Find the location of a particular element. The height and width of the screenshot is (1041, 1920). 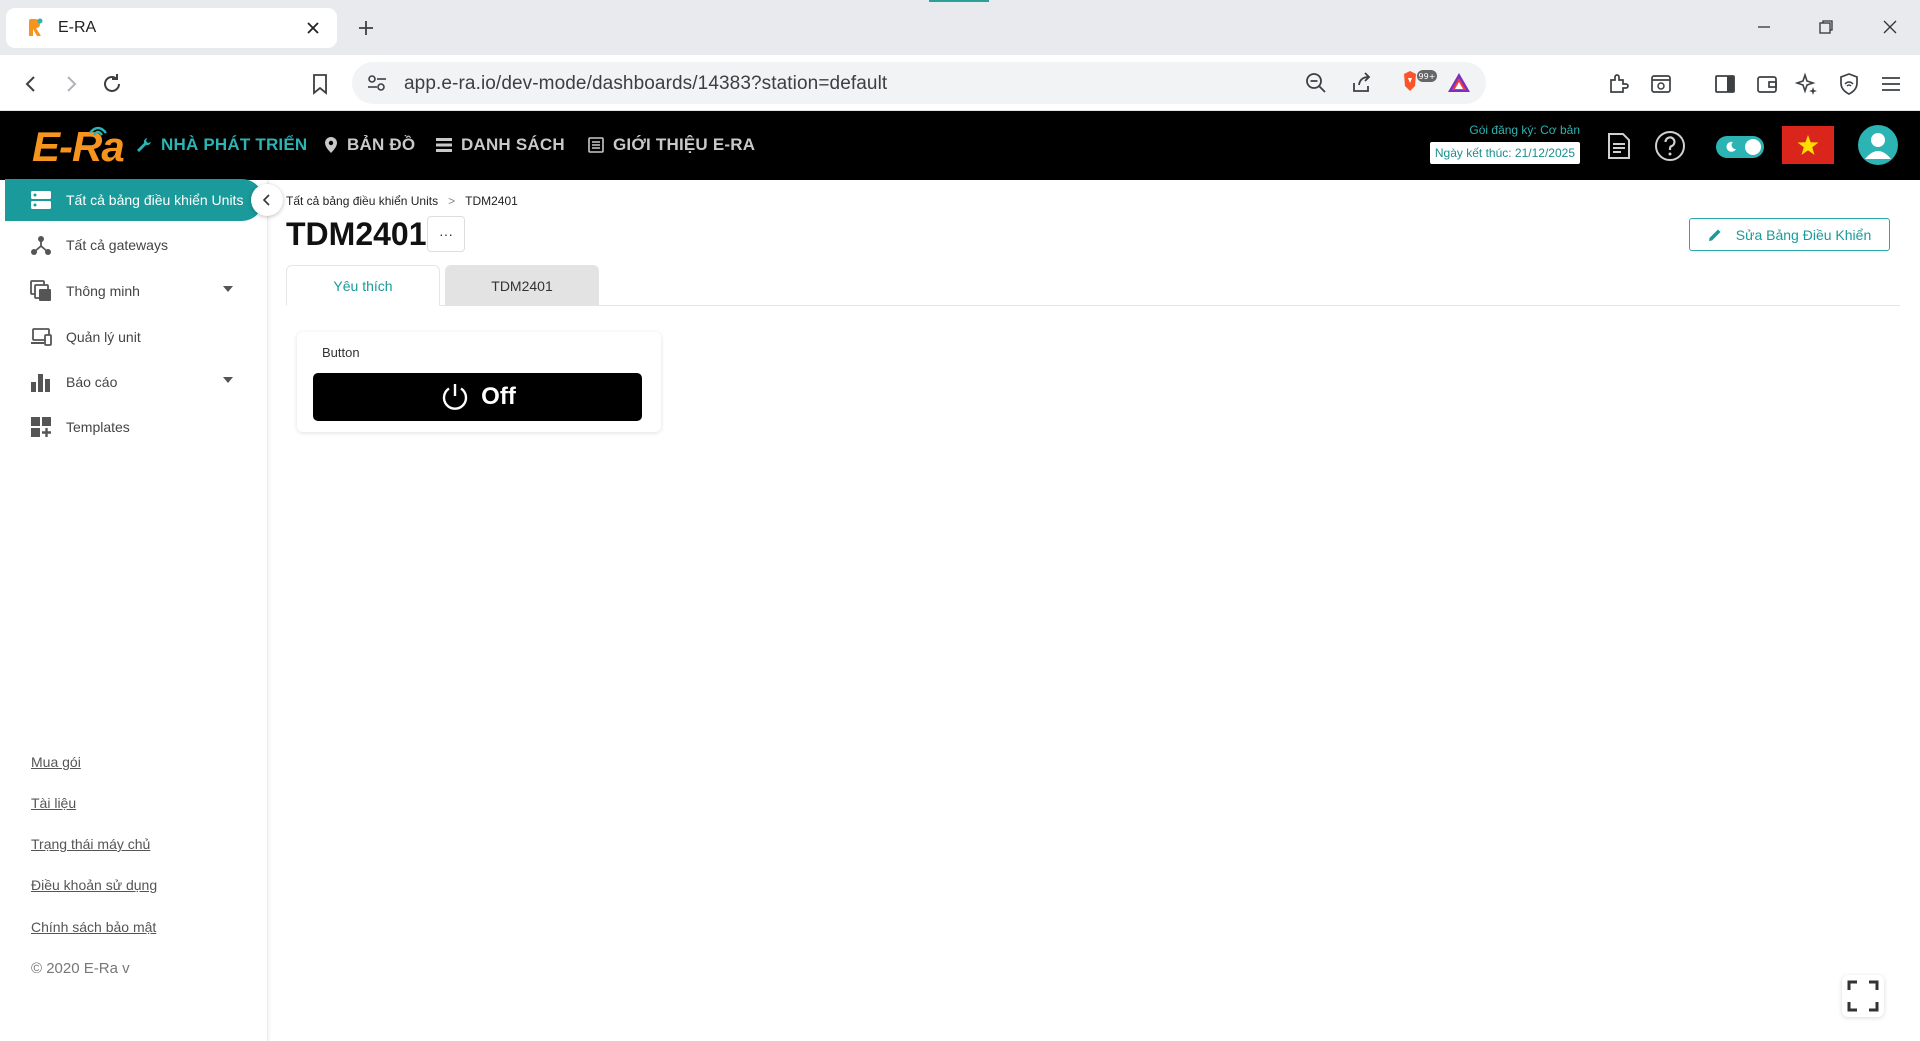

help-icon is located at coordinates (1670, 146).